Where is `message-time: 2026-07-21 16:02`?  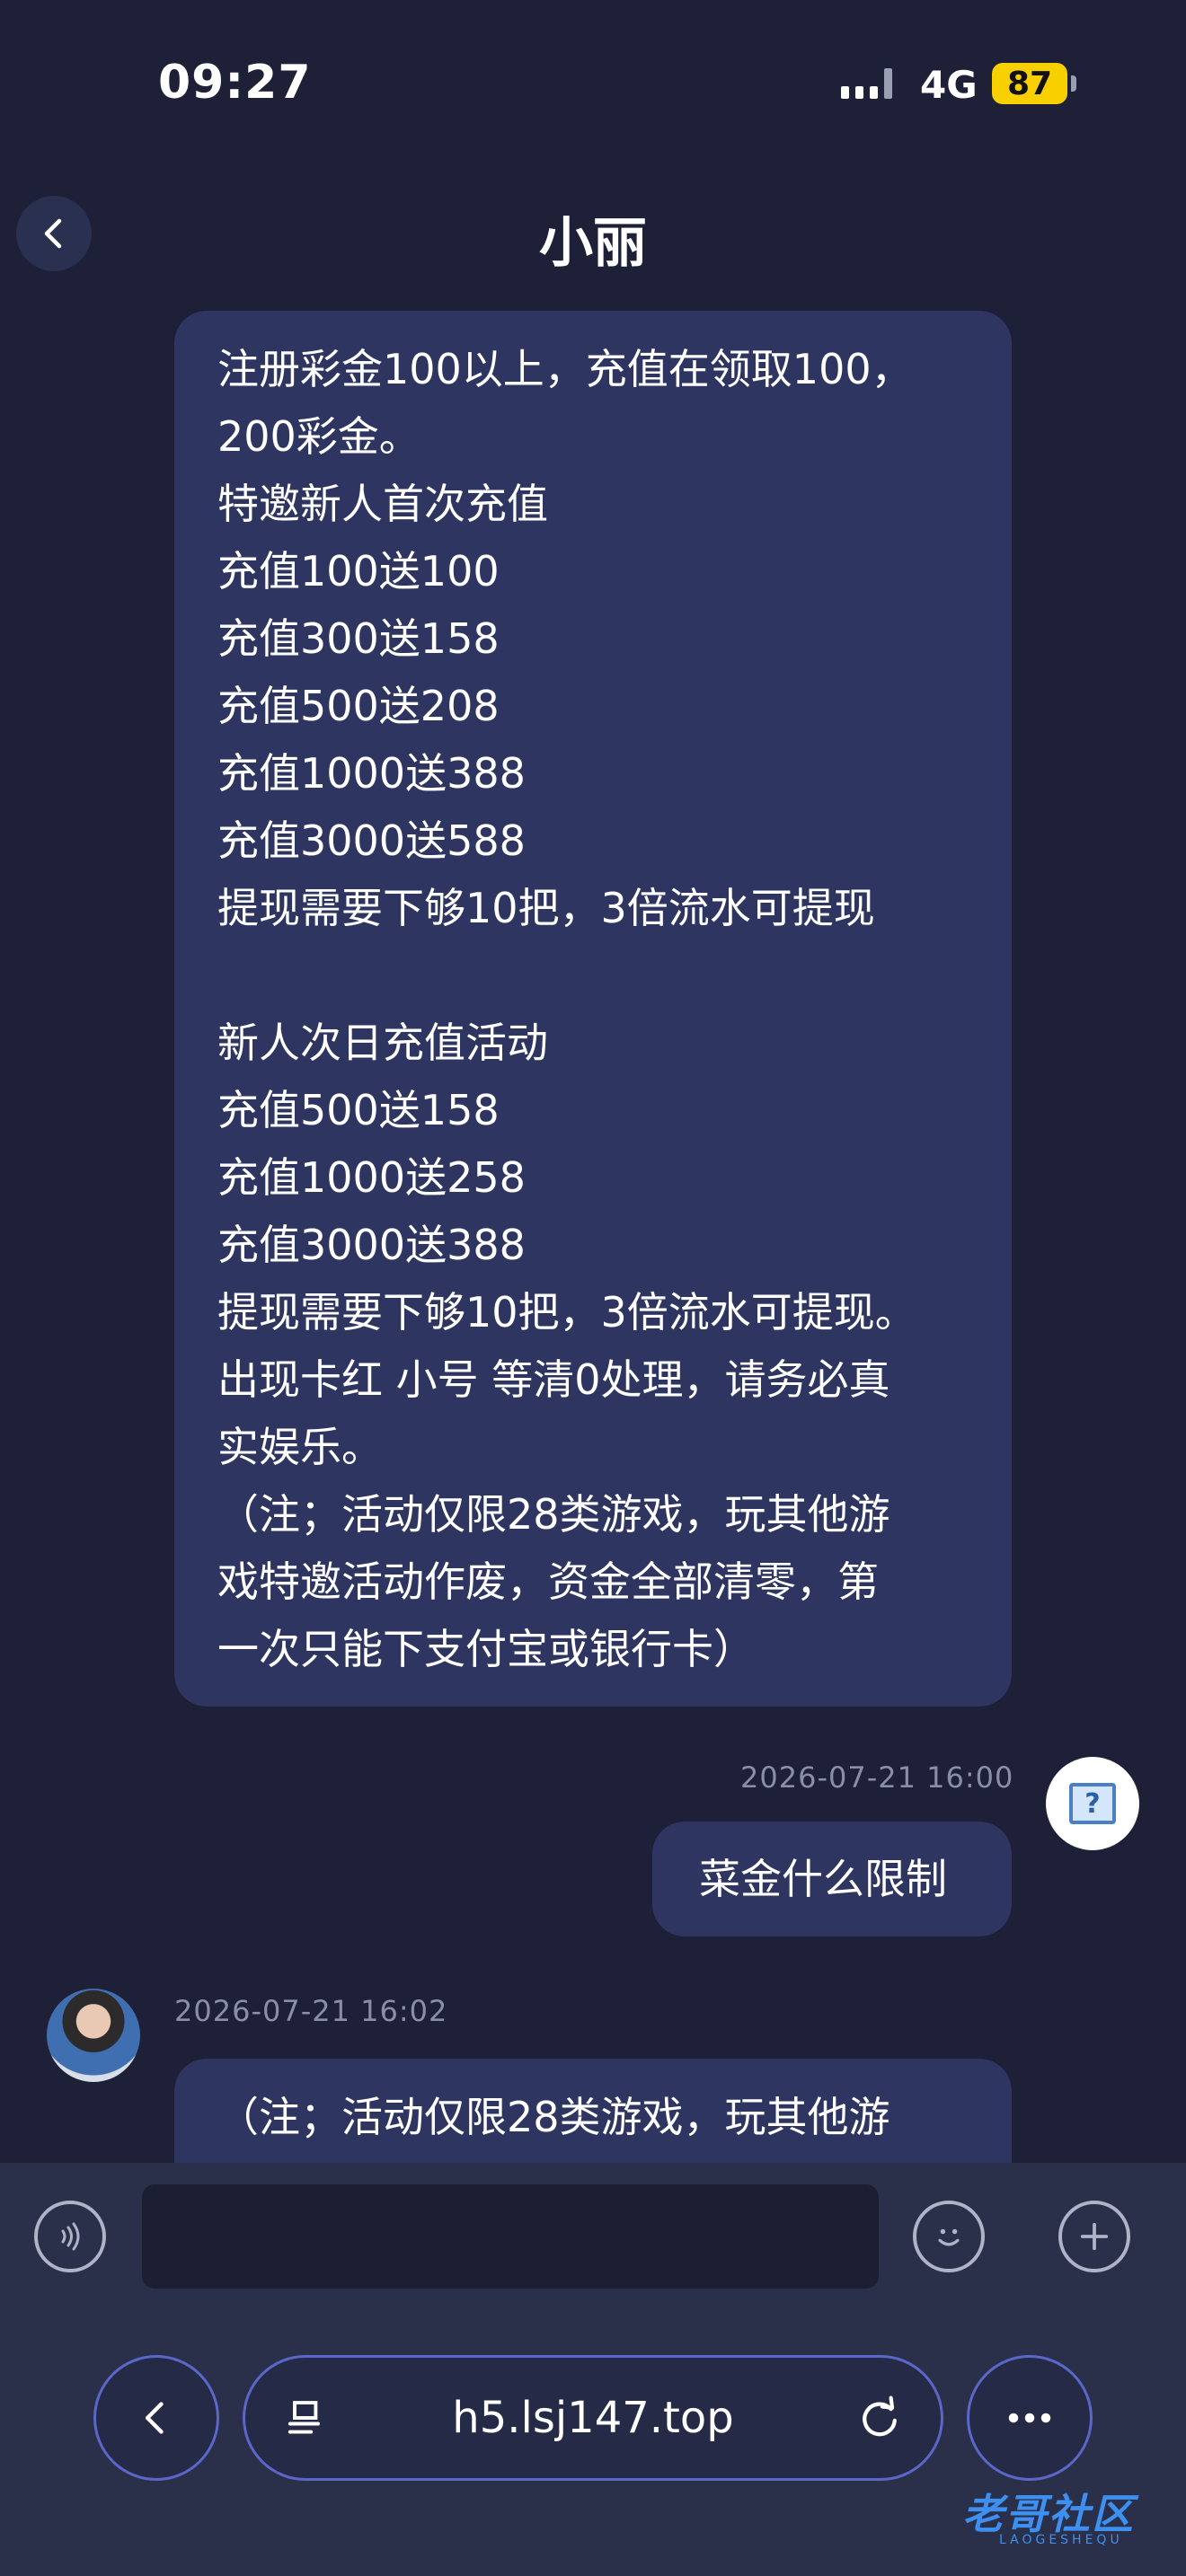 message-time: 2026-07-21 16:02 is located at coordinates (311, 2011).